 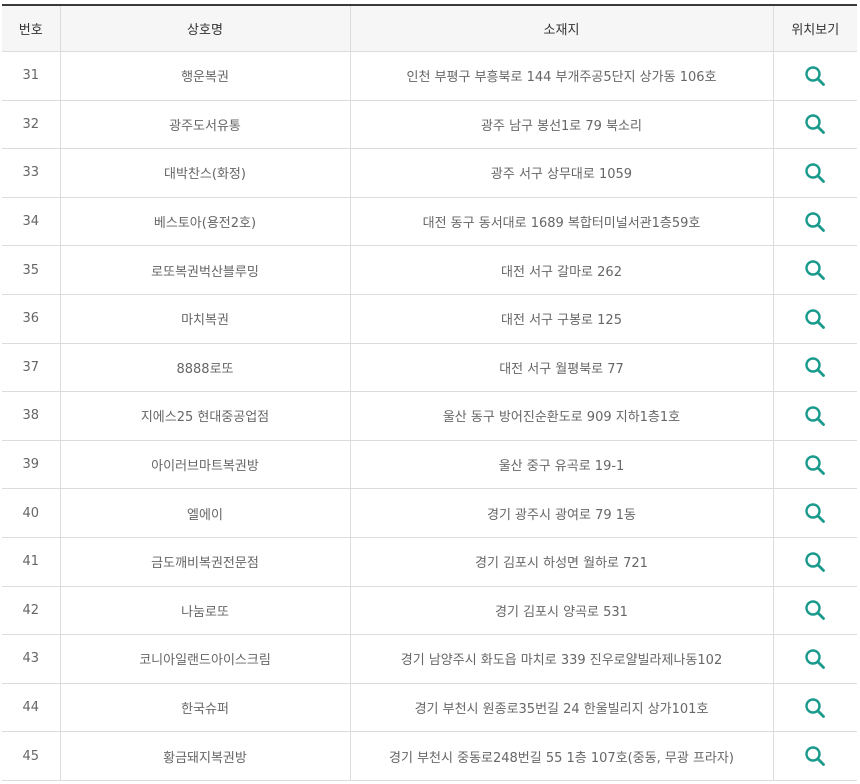 I want to click on row-store-name: 마치복권, so click(x=205, y=319).